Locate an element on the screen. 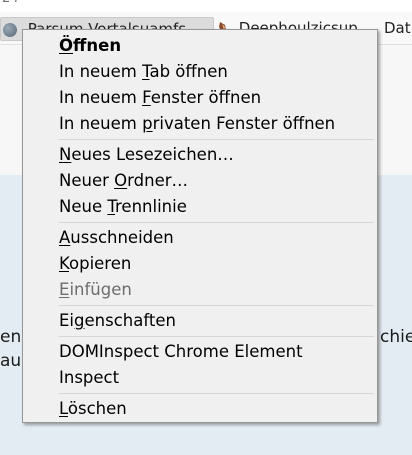 The height and width of the screenshot is (455, 412). menu-item-inspect: Inspect is located at coordinates (200, 378).